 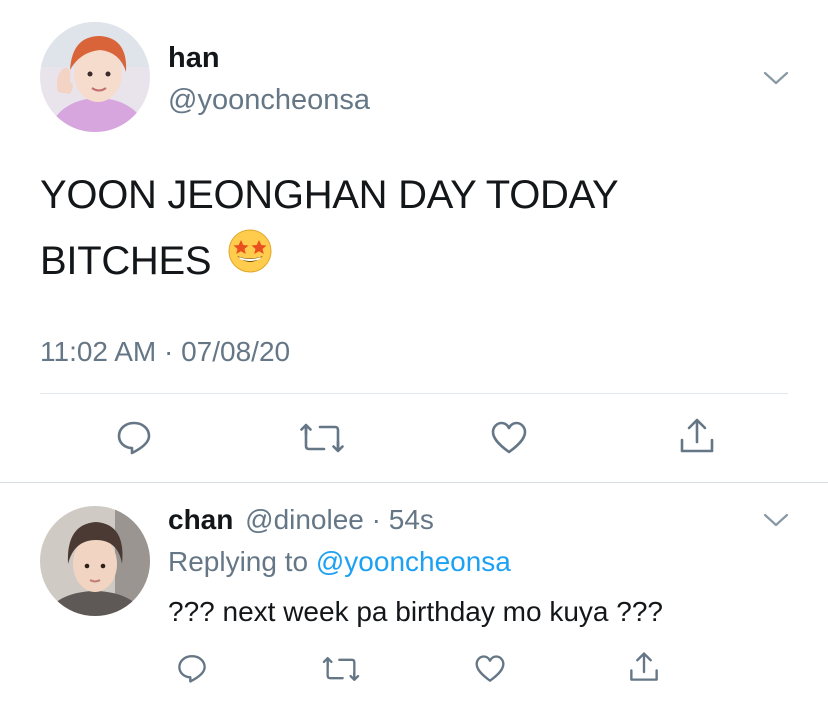 What do you see at coordinates (329, 195) in the screenshot?
I see `tweet-text-line1: YOON JEONGHAN DAY TODAY` at bounding box center [329, 195].